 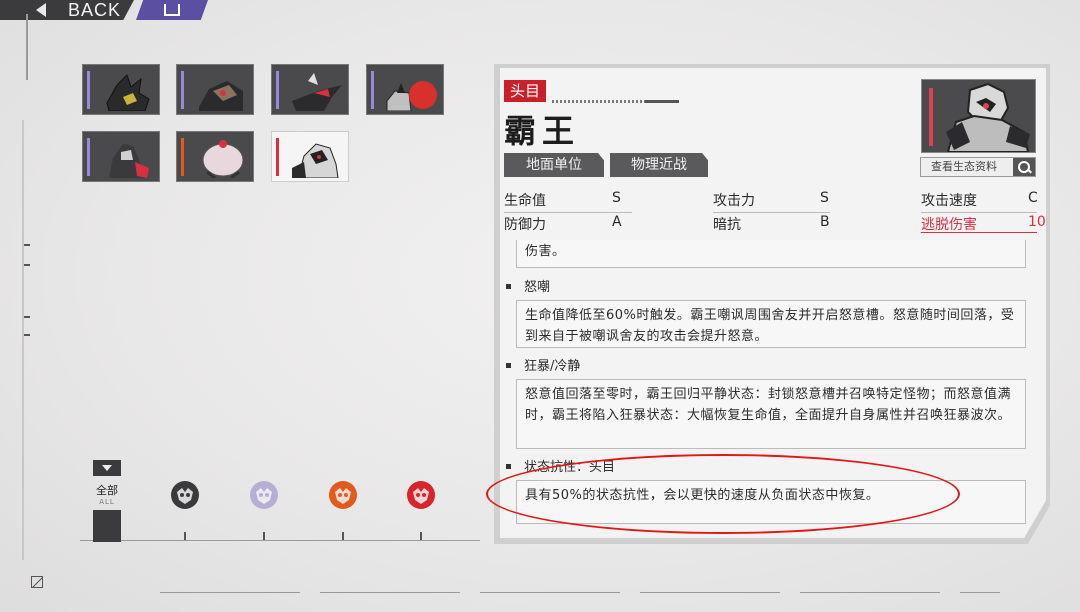 I want to click on view-profile-button: 查看生态资料, so click(x=978, y=167).